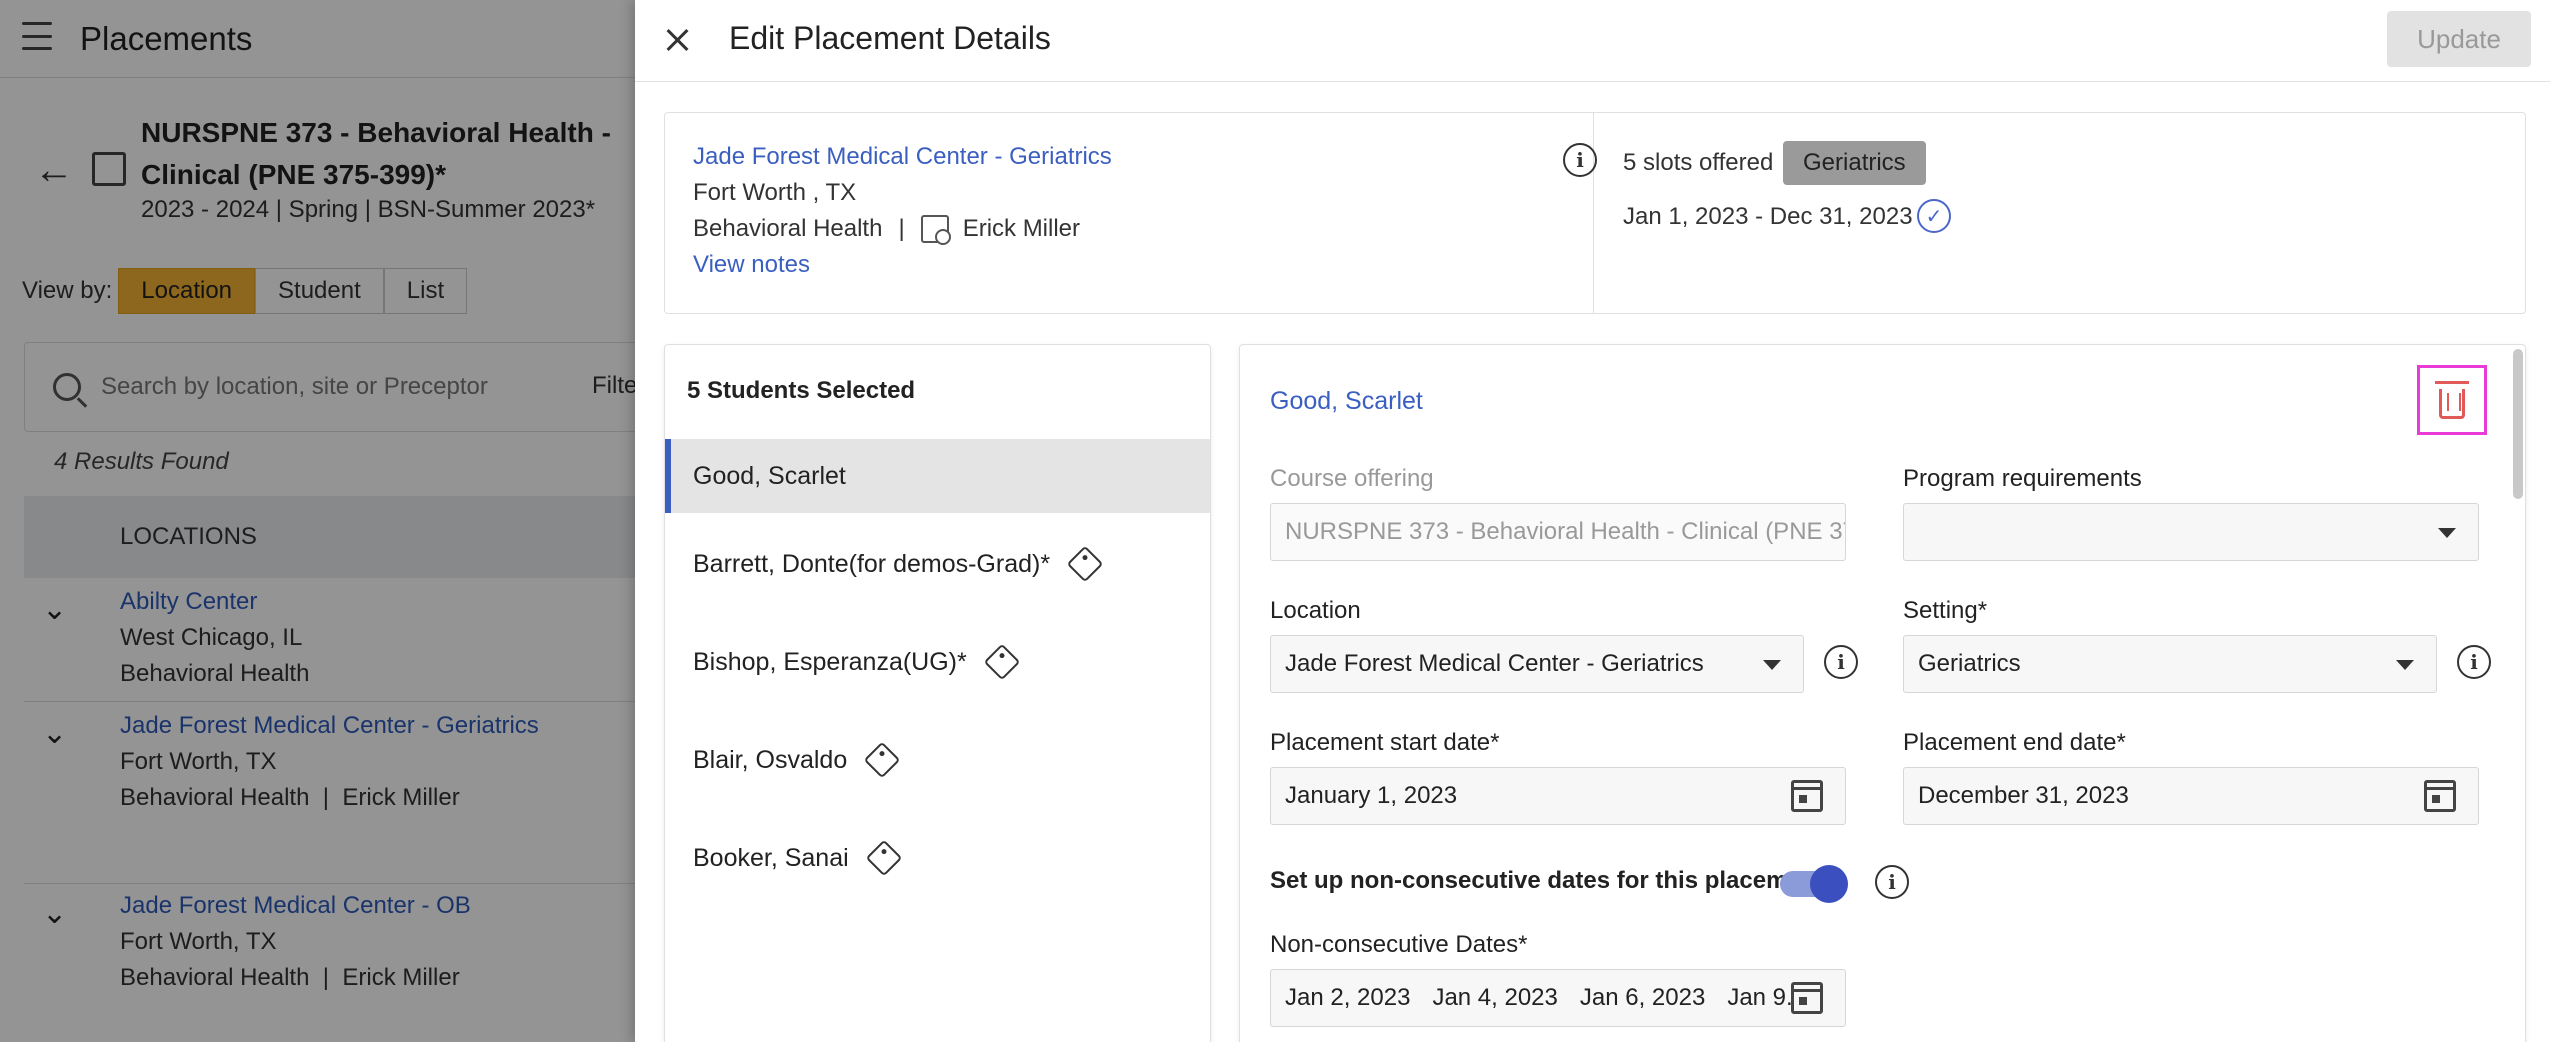  Describe the element at coordinates (1021, 228) in the screenshot. I see `summary-preceptor: Erick Miller` at that location.